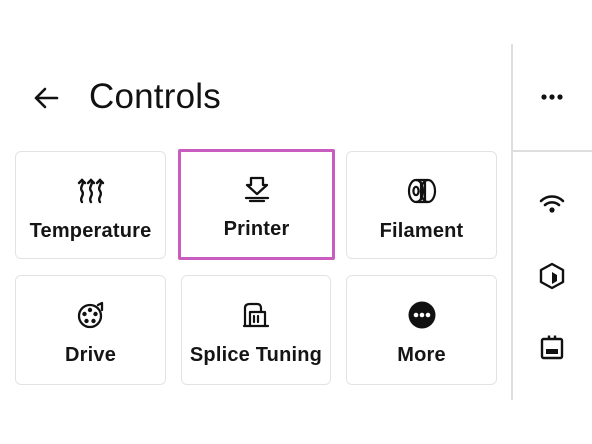 This screenshot has width=592, height=444. I want to click on splice-tuning-tile: Splice Tuning, so click(256, 330).